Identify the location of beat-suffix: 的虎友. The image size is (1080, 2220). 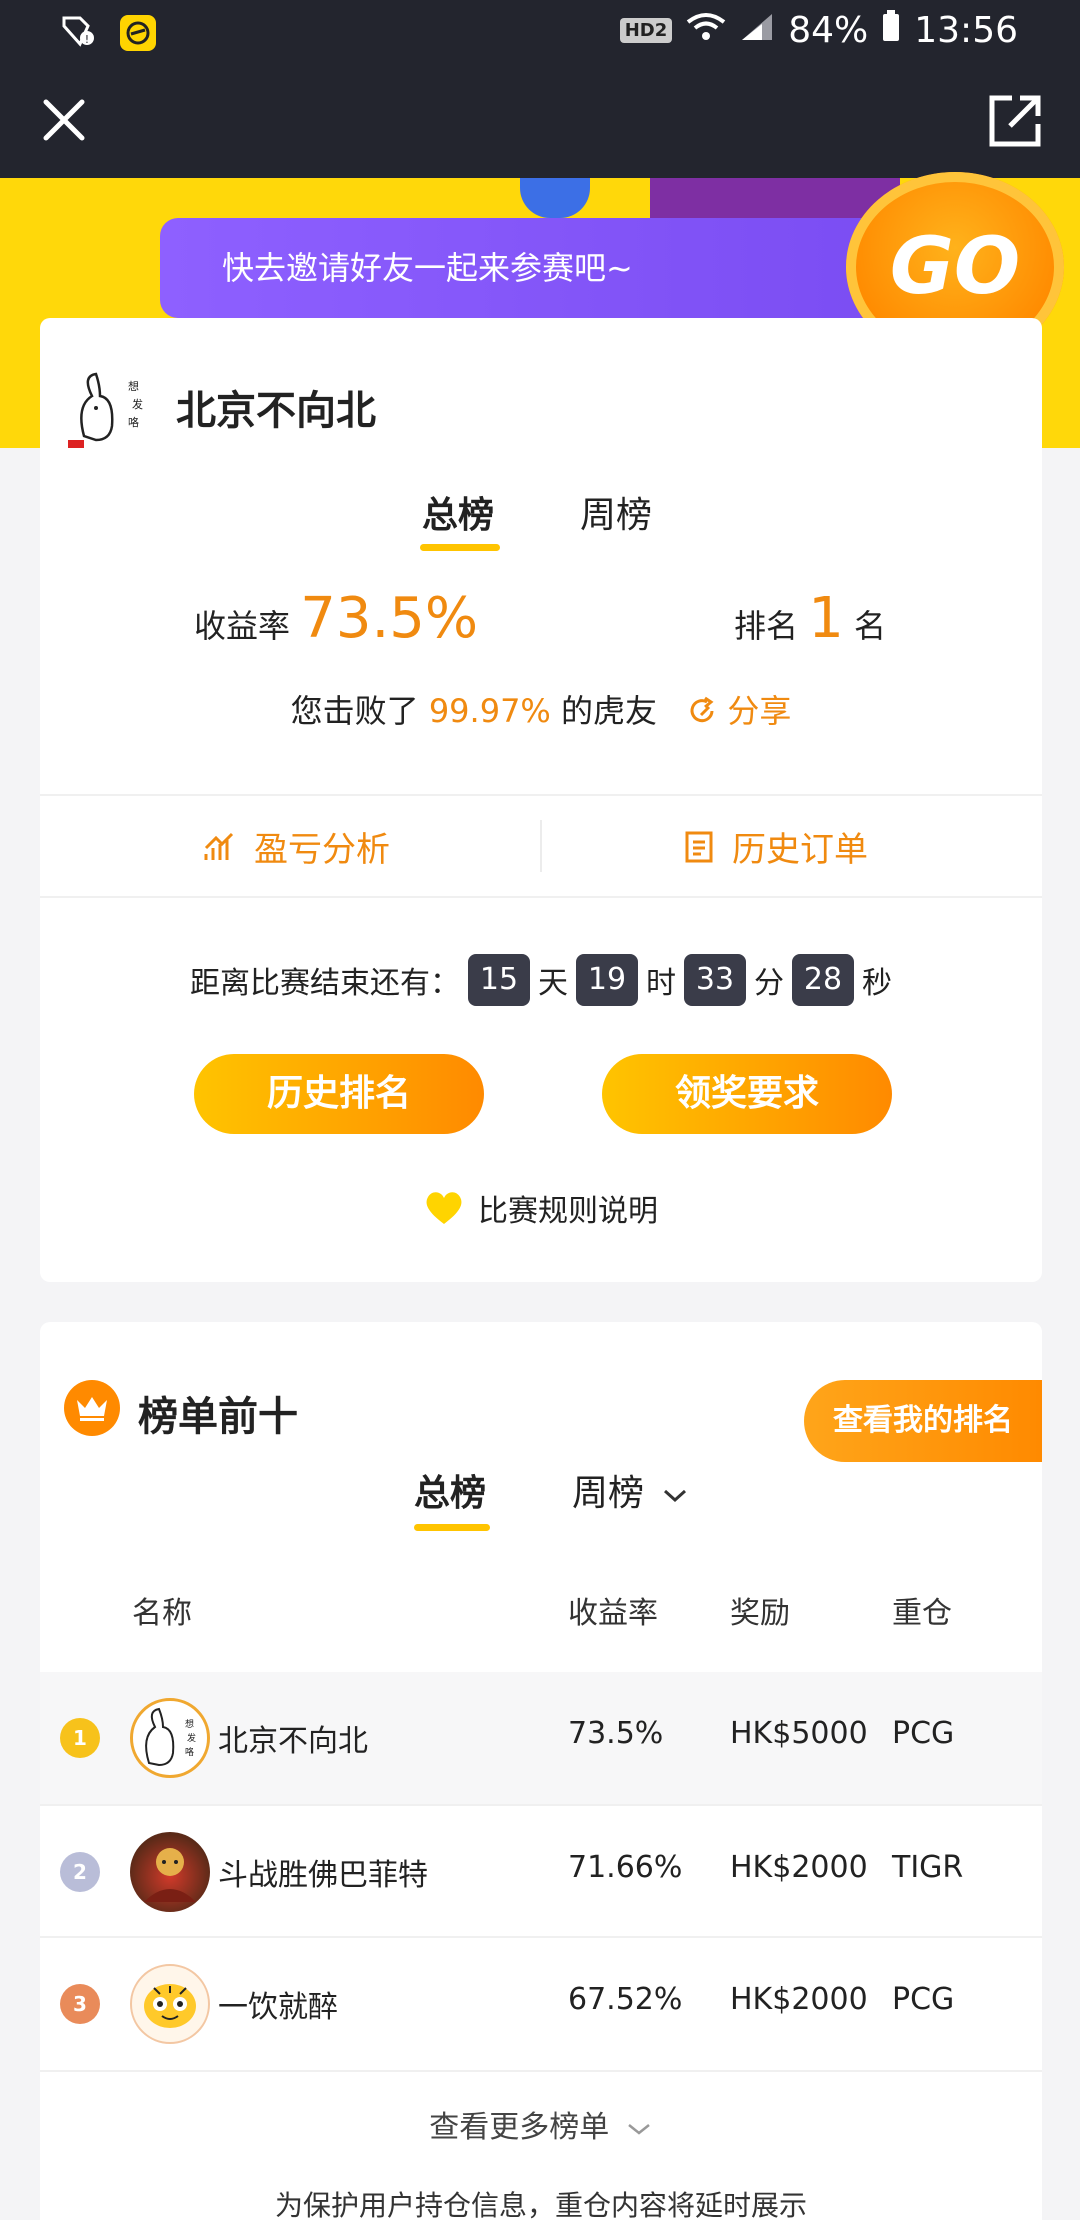
(609, 711).